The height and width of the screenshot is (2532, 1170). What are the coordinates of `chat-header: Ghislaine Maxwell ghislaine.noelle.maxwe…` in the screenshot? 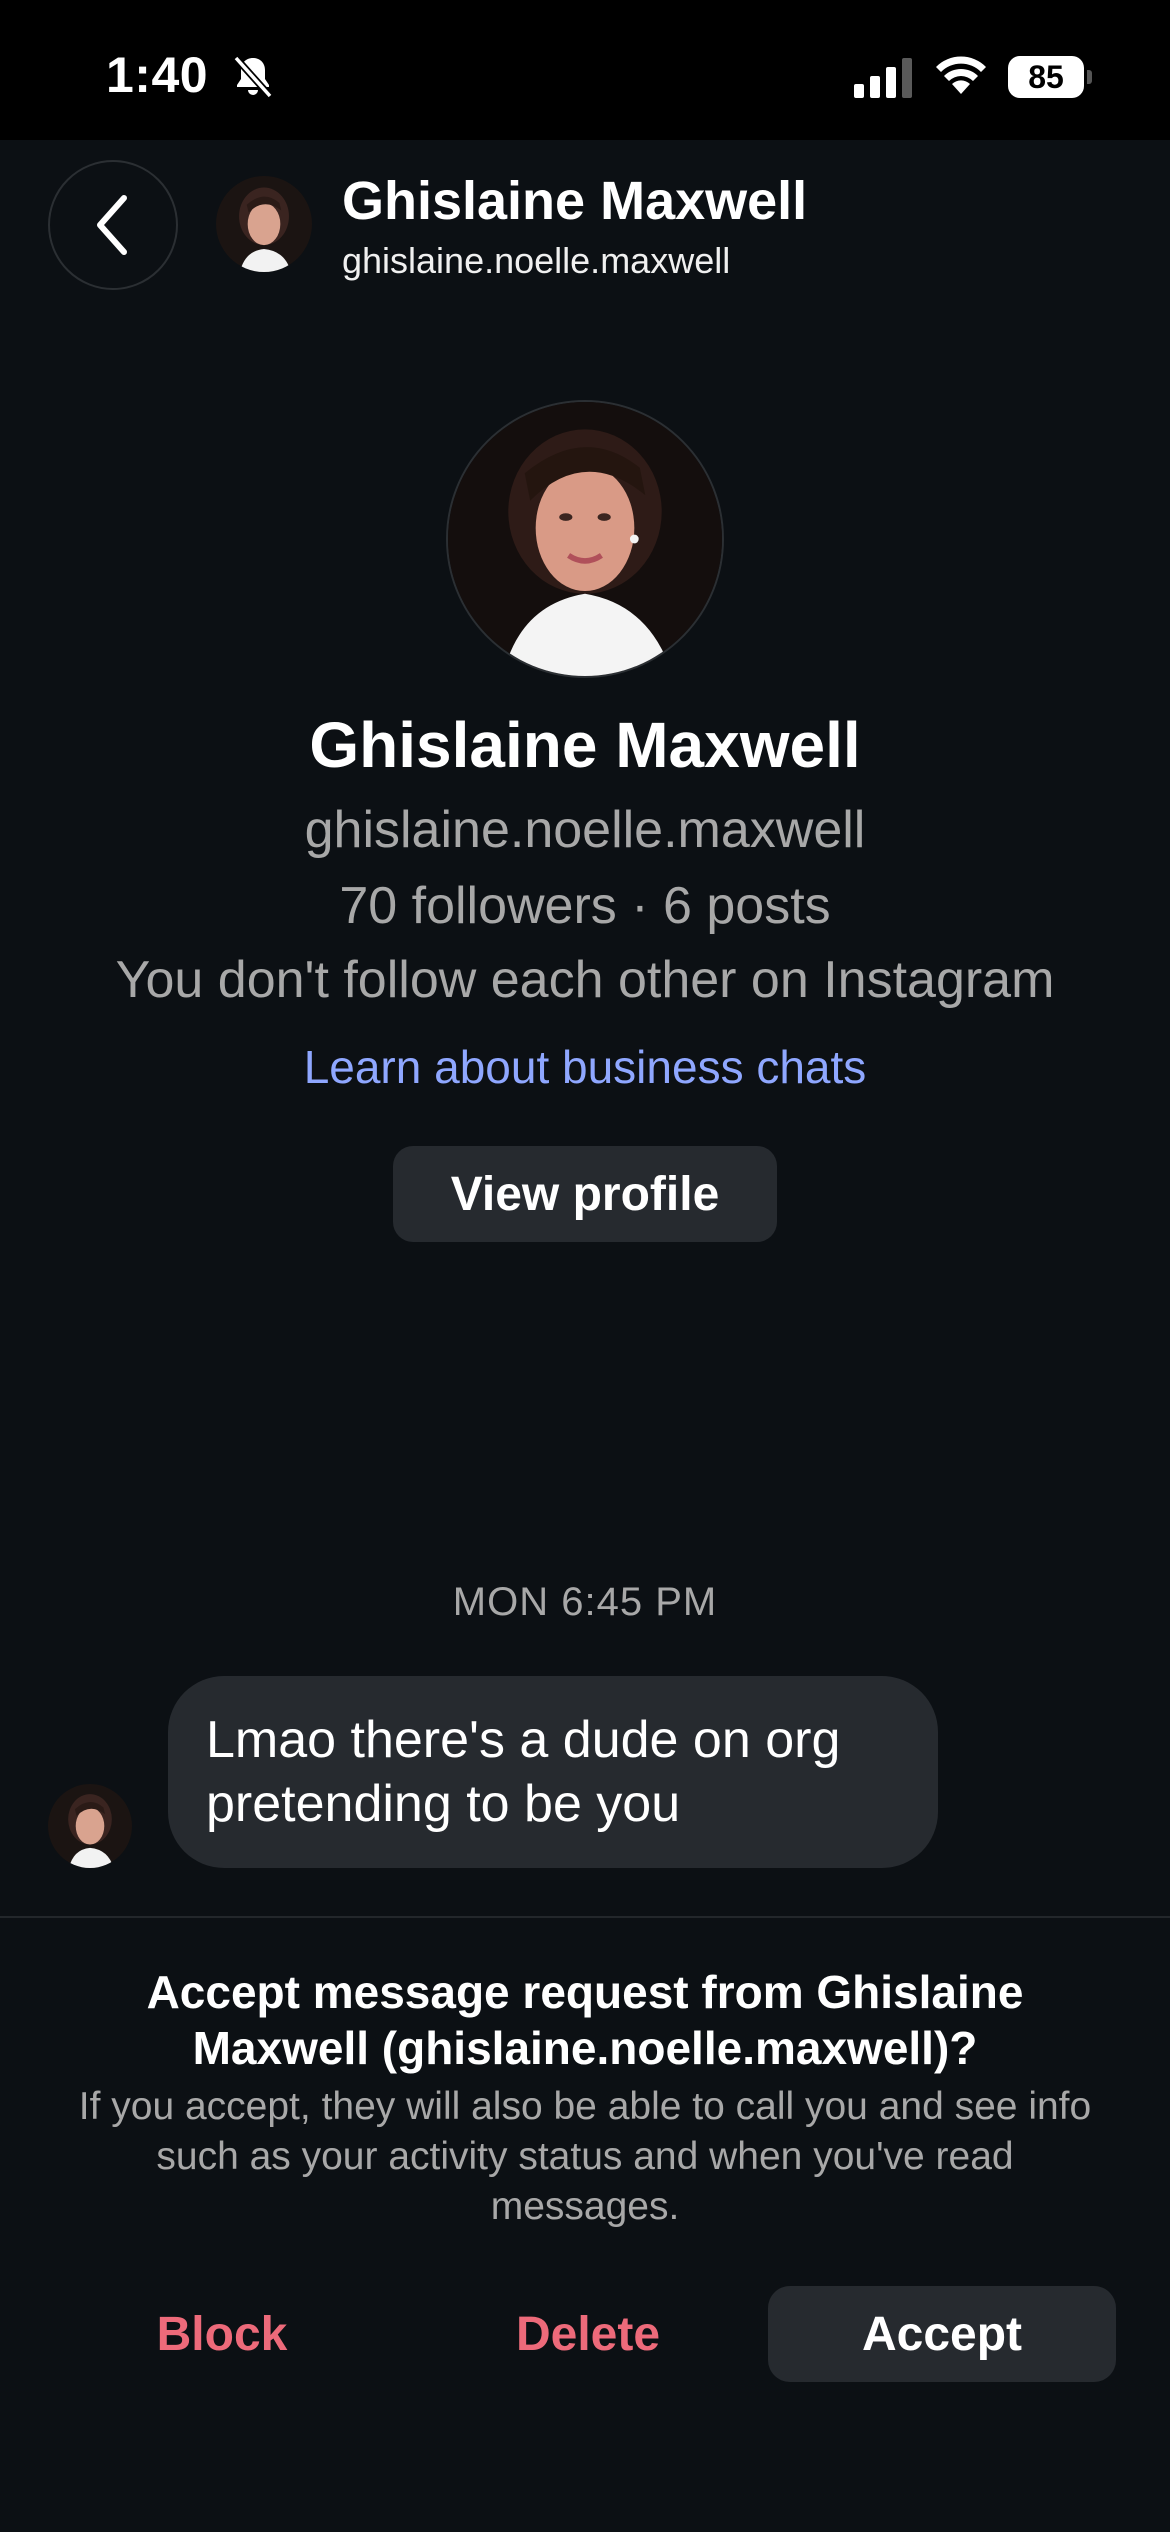 It's located at (585, 235).